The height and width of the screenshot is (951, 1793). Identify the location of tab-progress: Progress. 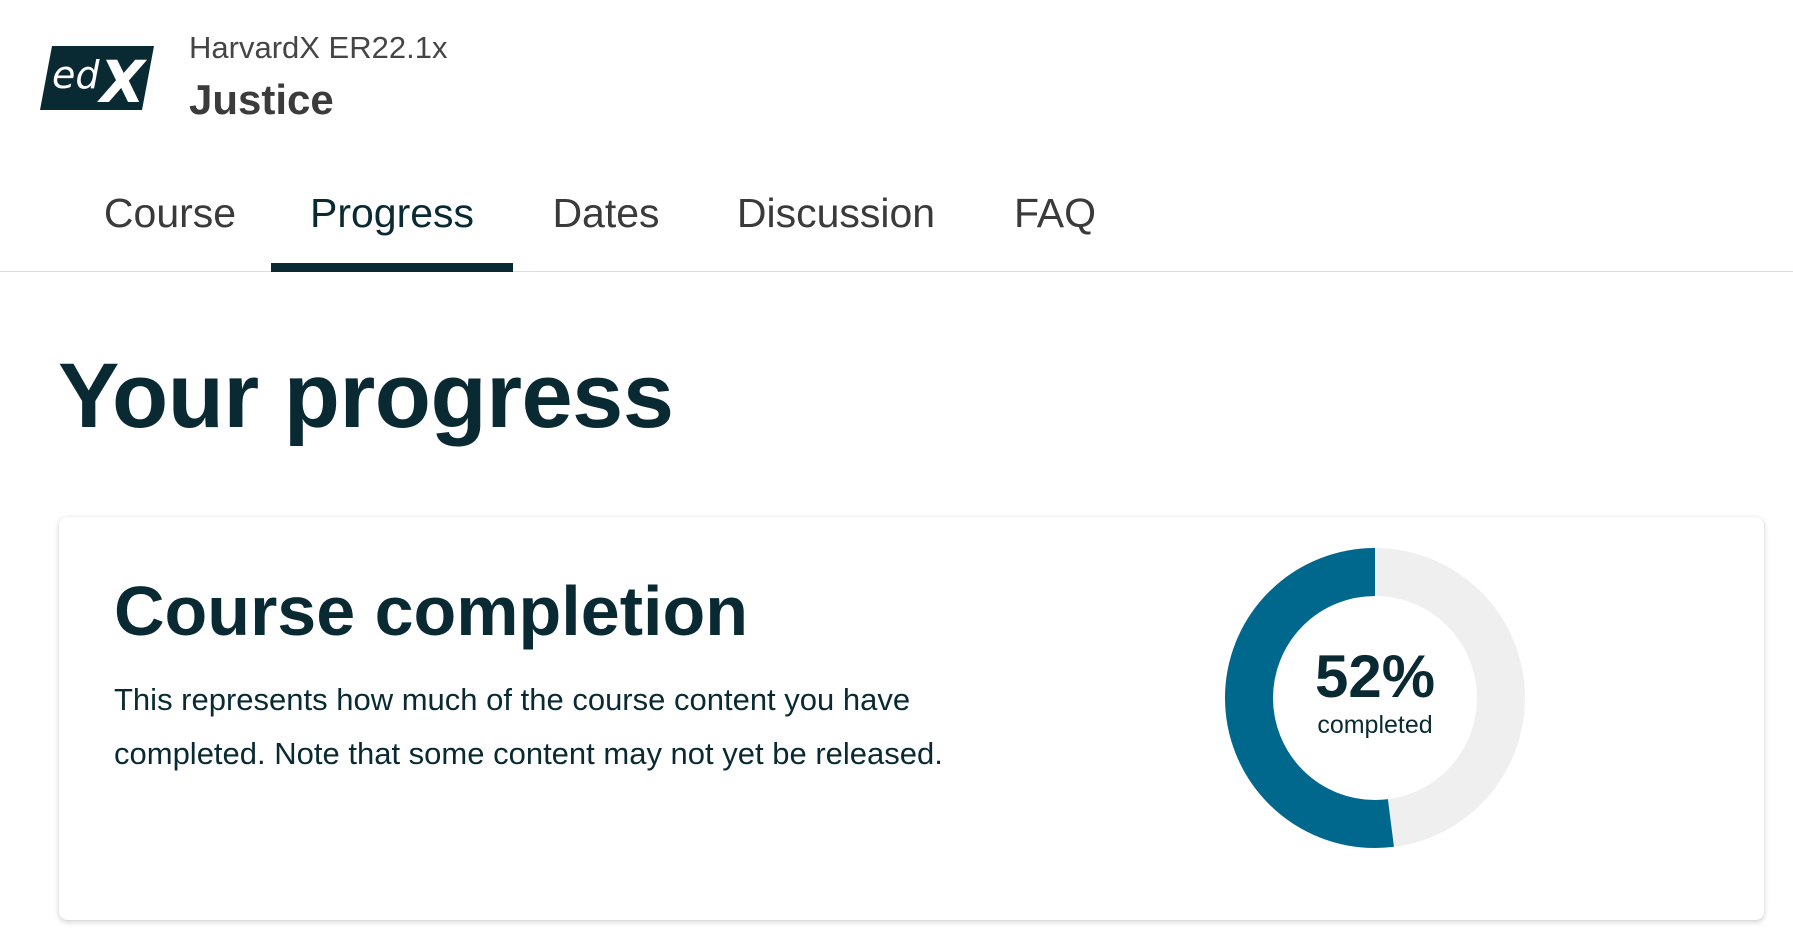
(392, 216).